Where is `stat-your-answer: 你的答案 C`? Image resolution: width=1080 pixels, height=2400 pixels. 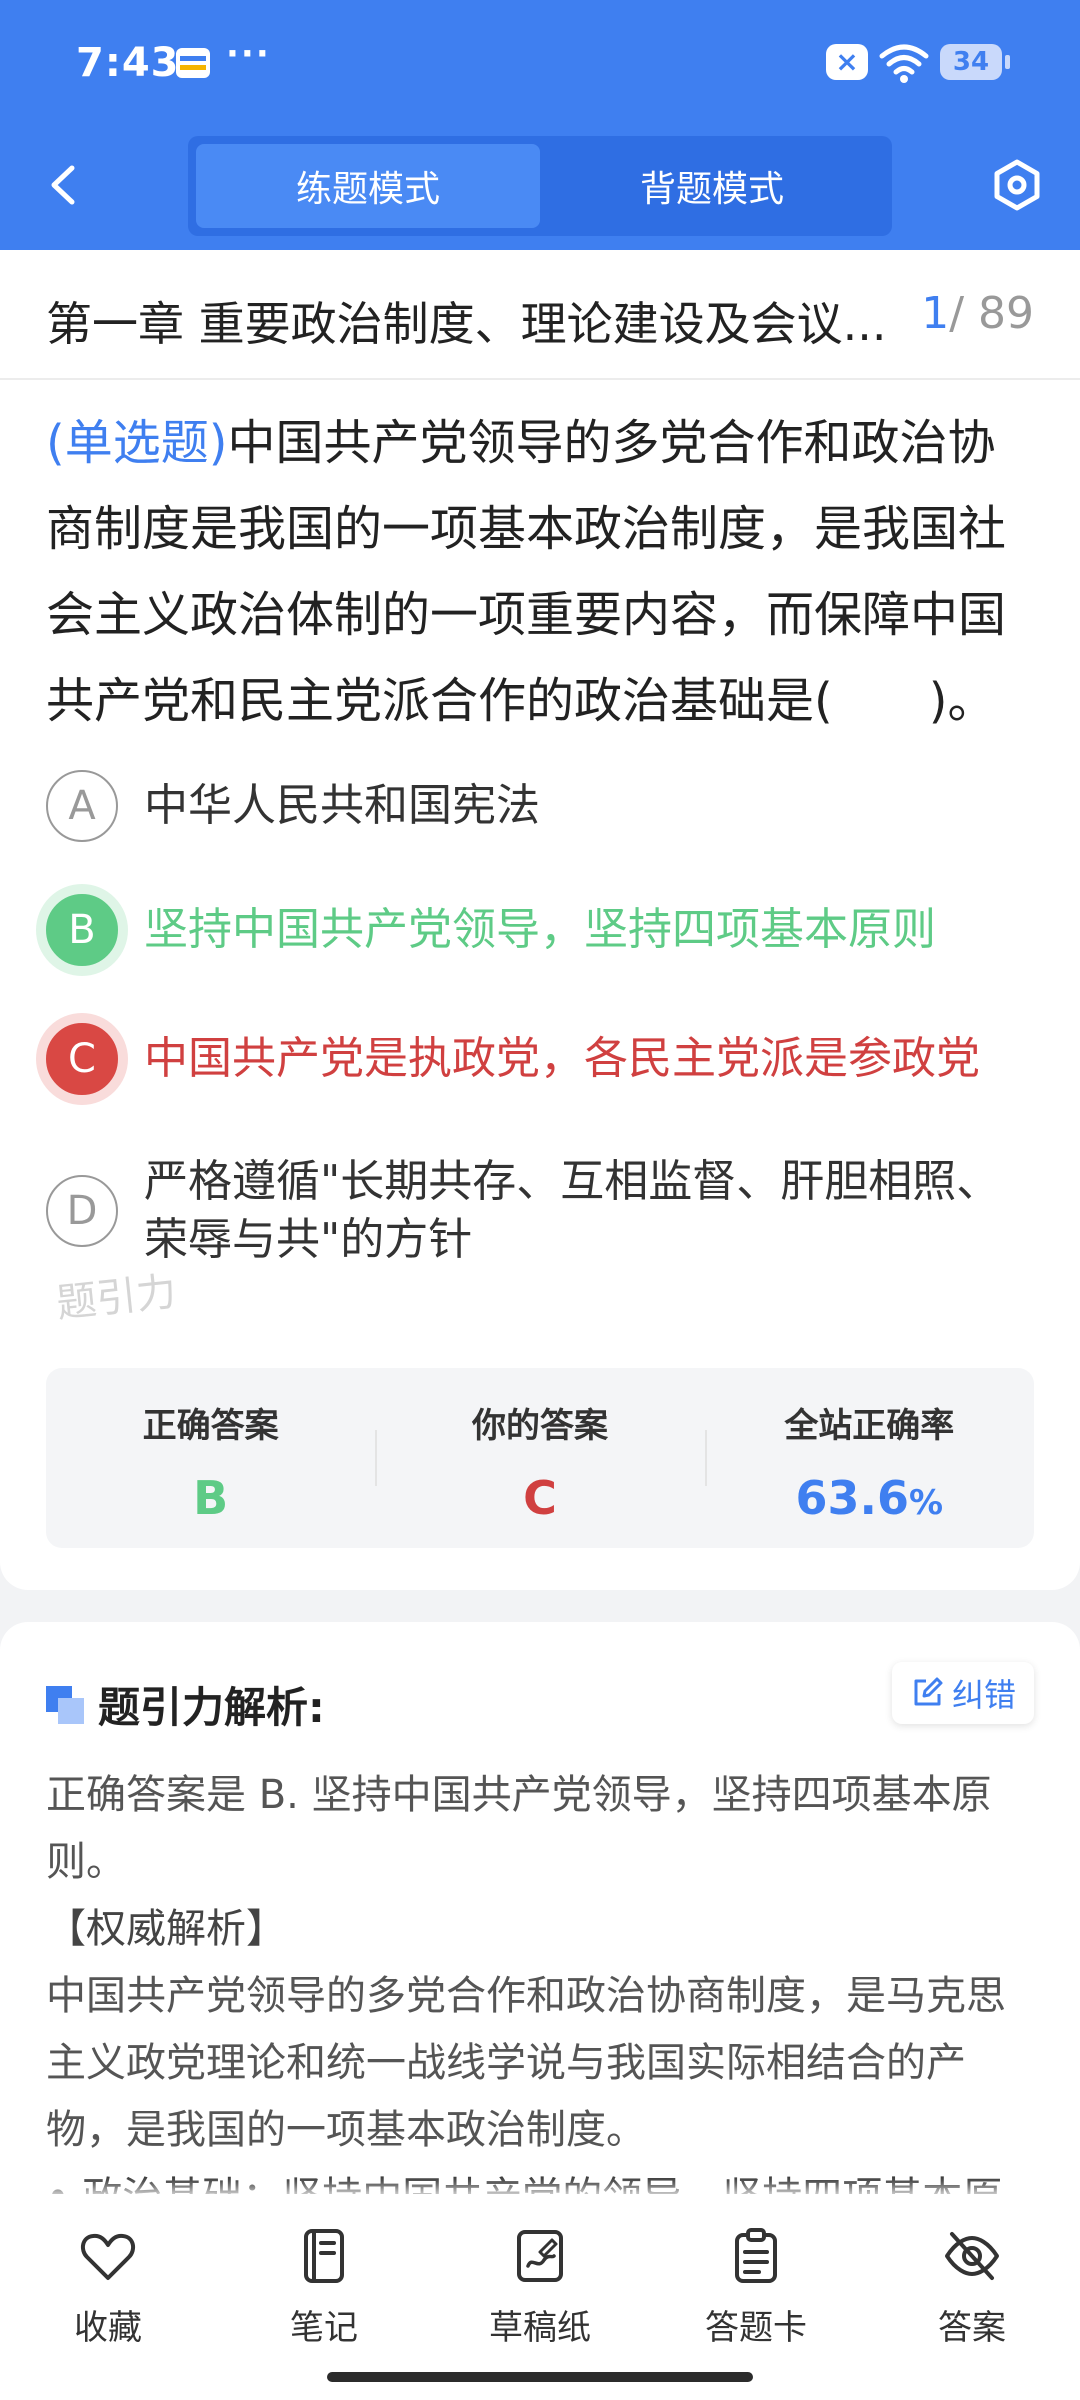 stat-your-answer: 你的答案 C is located at coordinates (539, 1458).